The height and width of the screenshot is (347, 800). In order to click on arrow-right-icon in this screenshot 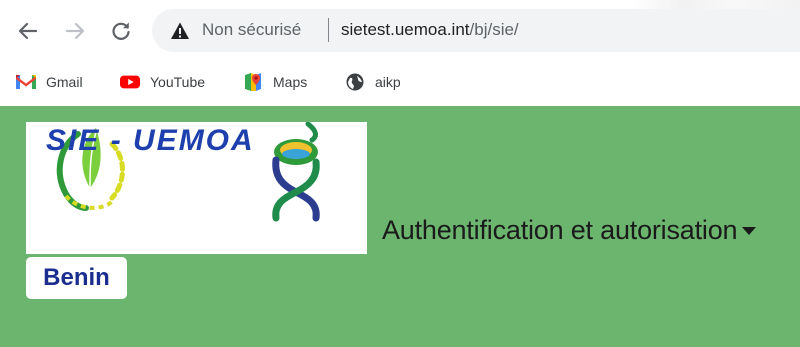, I will do `click(75, 31)`.